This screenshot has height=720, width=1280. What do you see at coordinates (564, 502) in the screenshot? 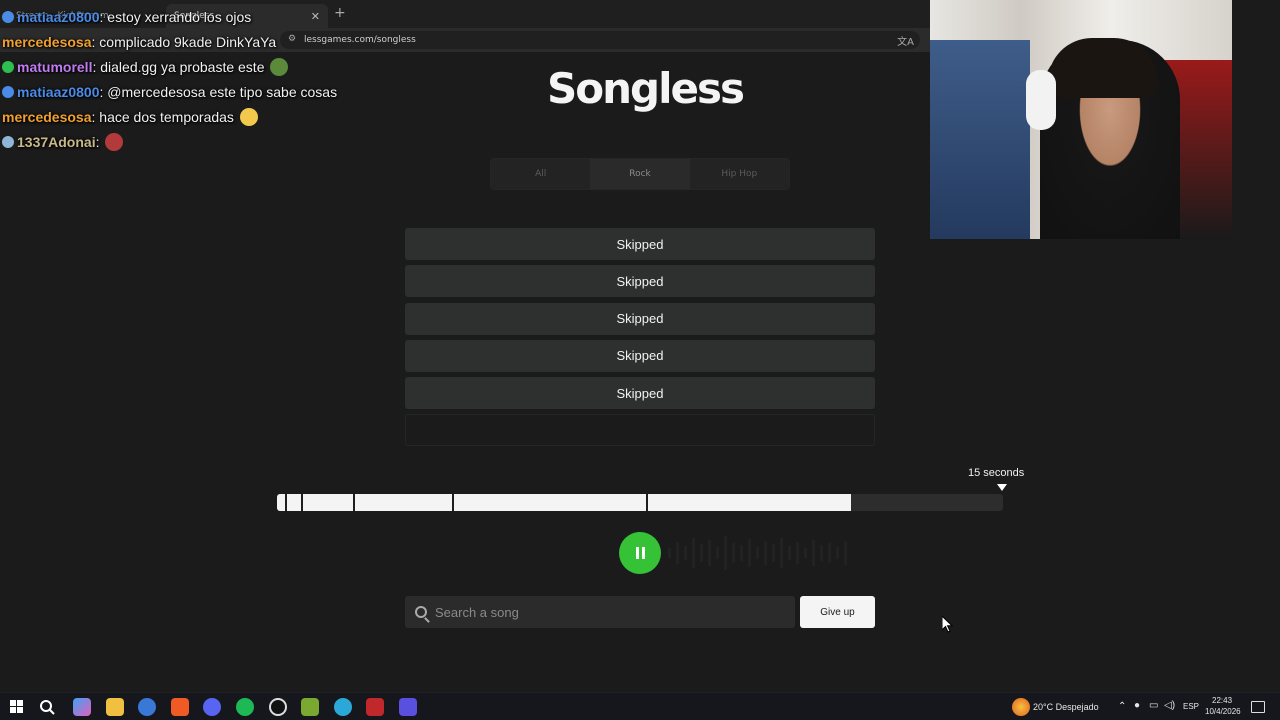
I see `progress-fill` at bounding box center [564, 502].